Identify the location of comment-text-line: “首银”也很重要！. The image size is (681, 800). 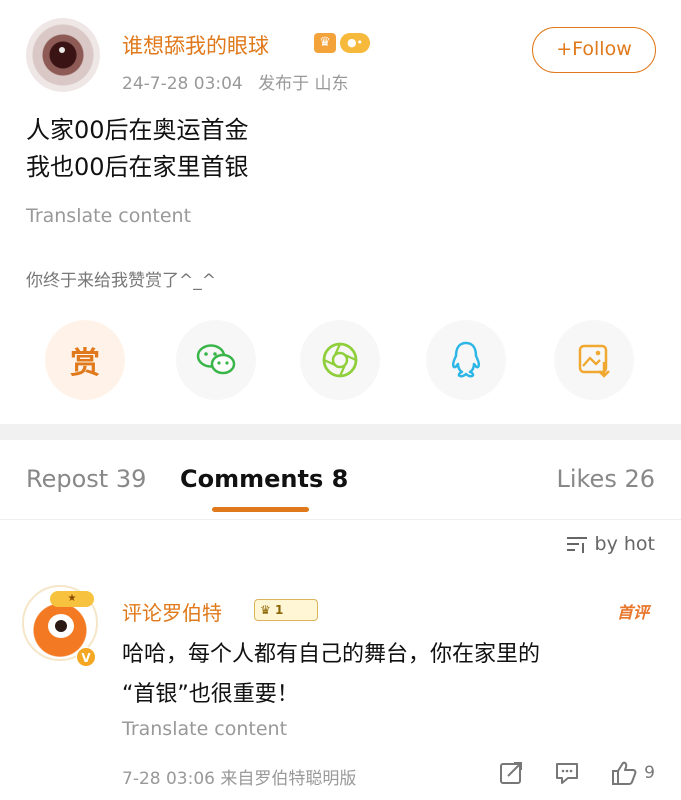
(210, 694).